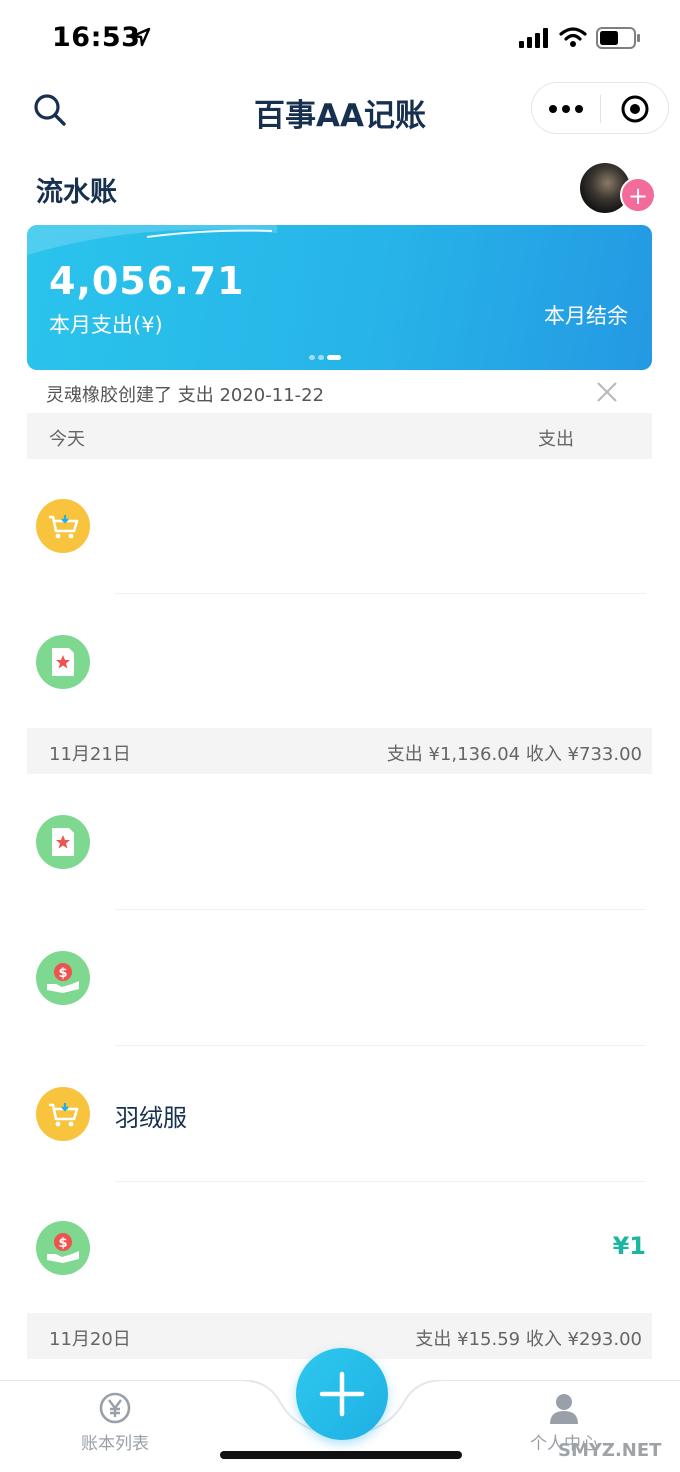  Describe the element at coordinates (566, 109) in the screenshot. I see `more-icon` at that location.